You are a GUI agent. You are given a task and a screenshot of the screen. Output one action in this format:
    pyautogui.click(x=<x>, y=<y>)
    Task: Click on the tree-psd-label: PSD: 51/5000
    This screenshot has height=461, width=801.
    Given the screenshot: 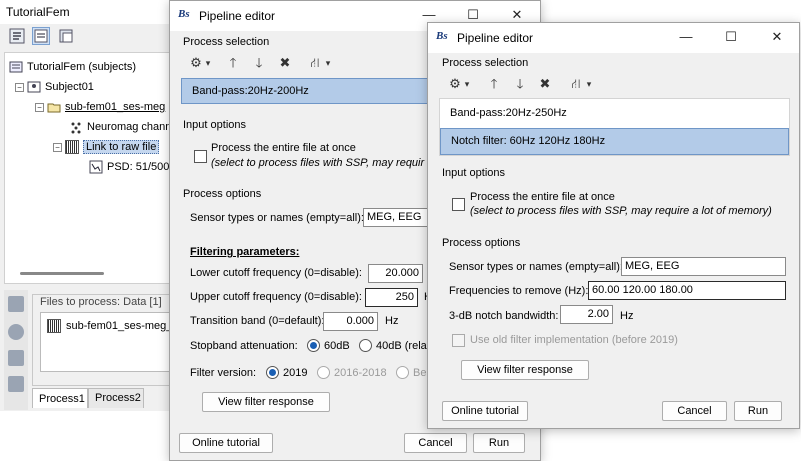 What is the action you would take?
    pyautogui.click(x=141, y=167)
    